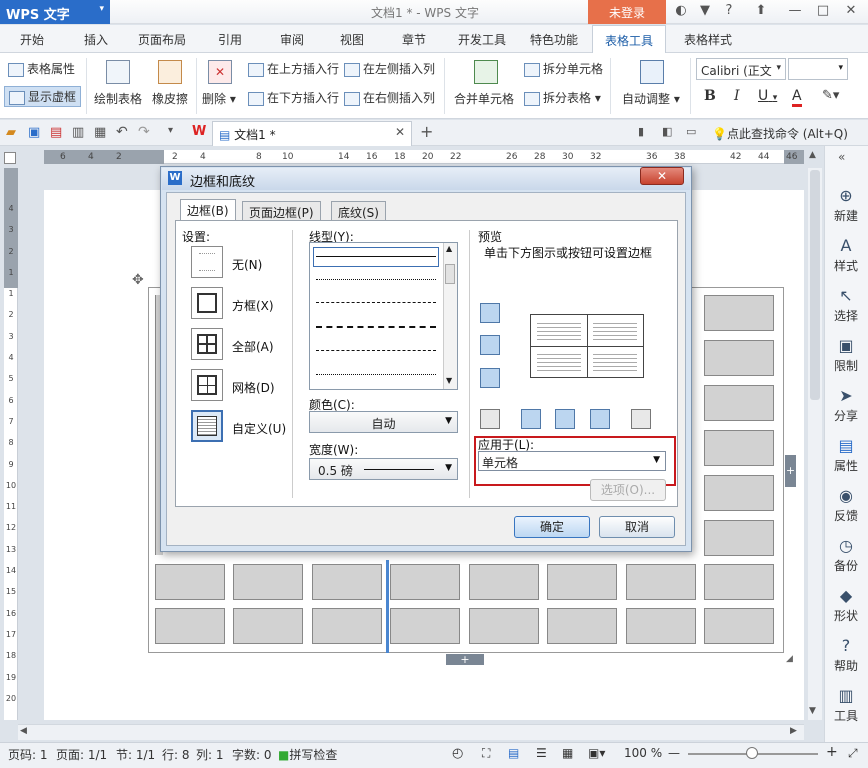 This screenshot has width=868, height=768. Describe the element at coordinates (490, 419) in the screenshot. I see `diagonal-down-icon` at that location.